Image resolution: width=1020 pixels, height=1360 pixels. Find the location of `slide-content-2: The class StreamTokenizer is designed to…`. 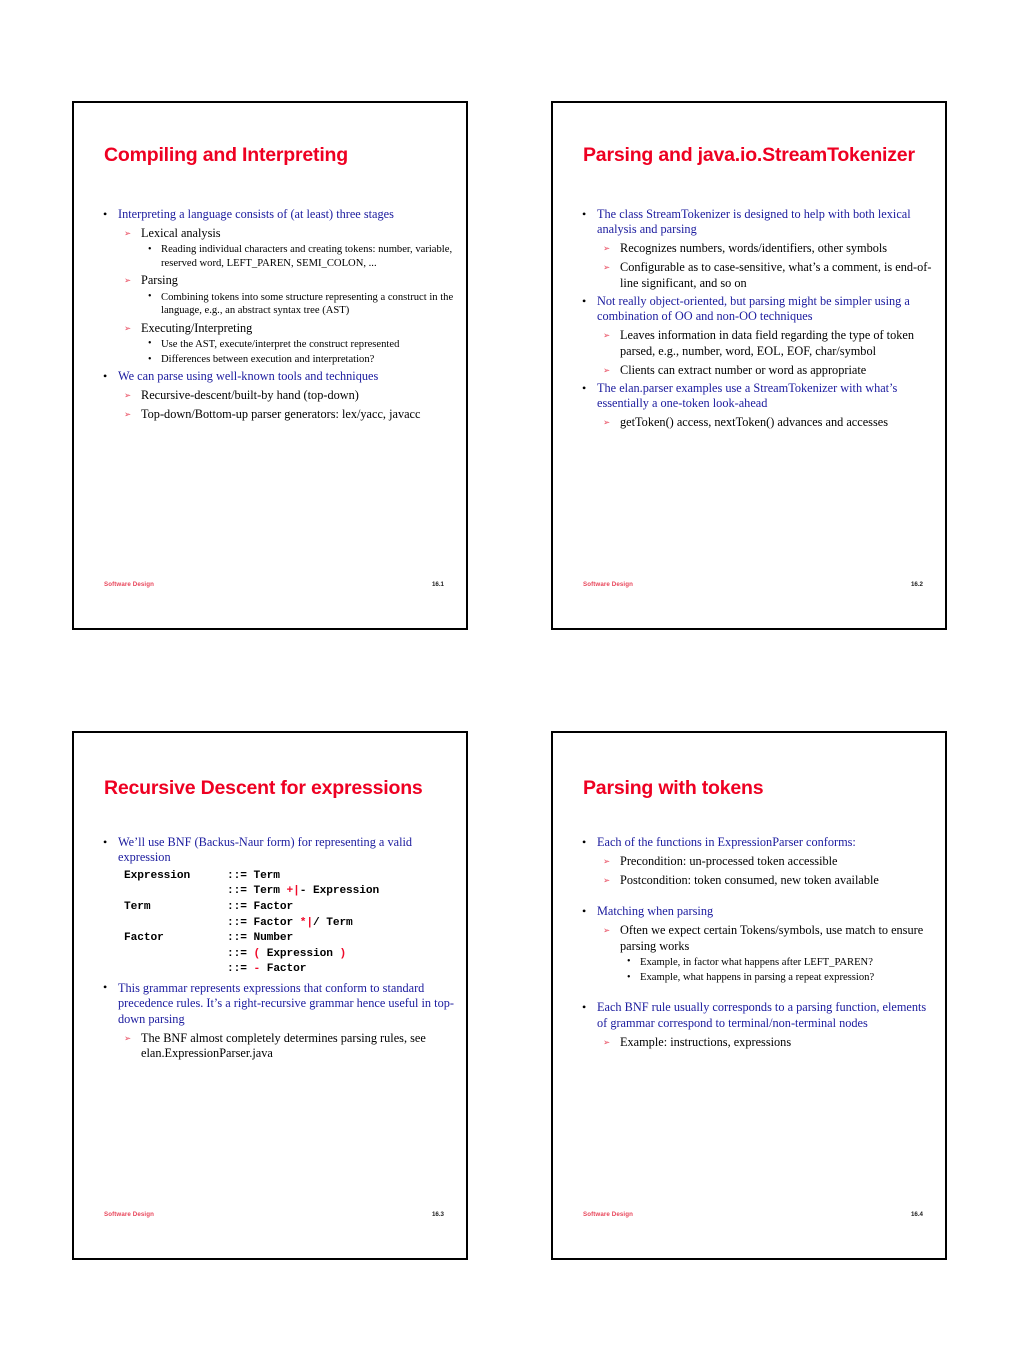

slide-content-2: The class StreamTokenizer is designed to… is located at coordinates (755, 318).